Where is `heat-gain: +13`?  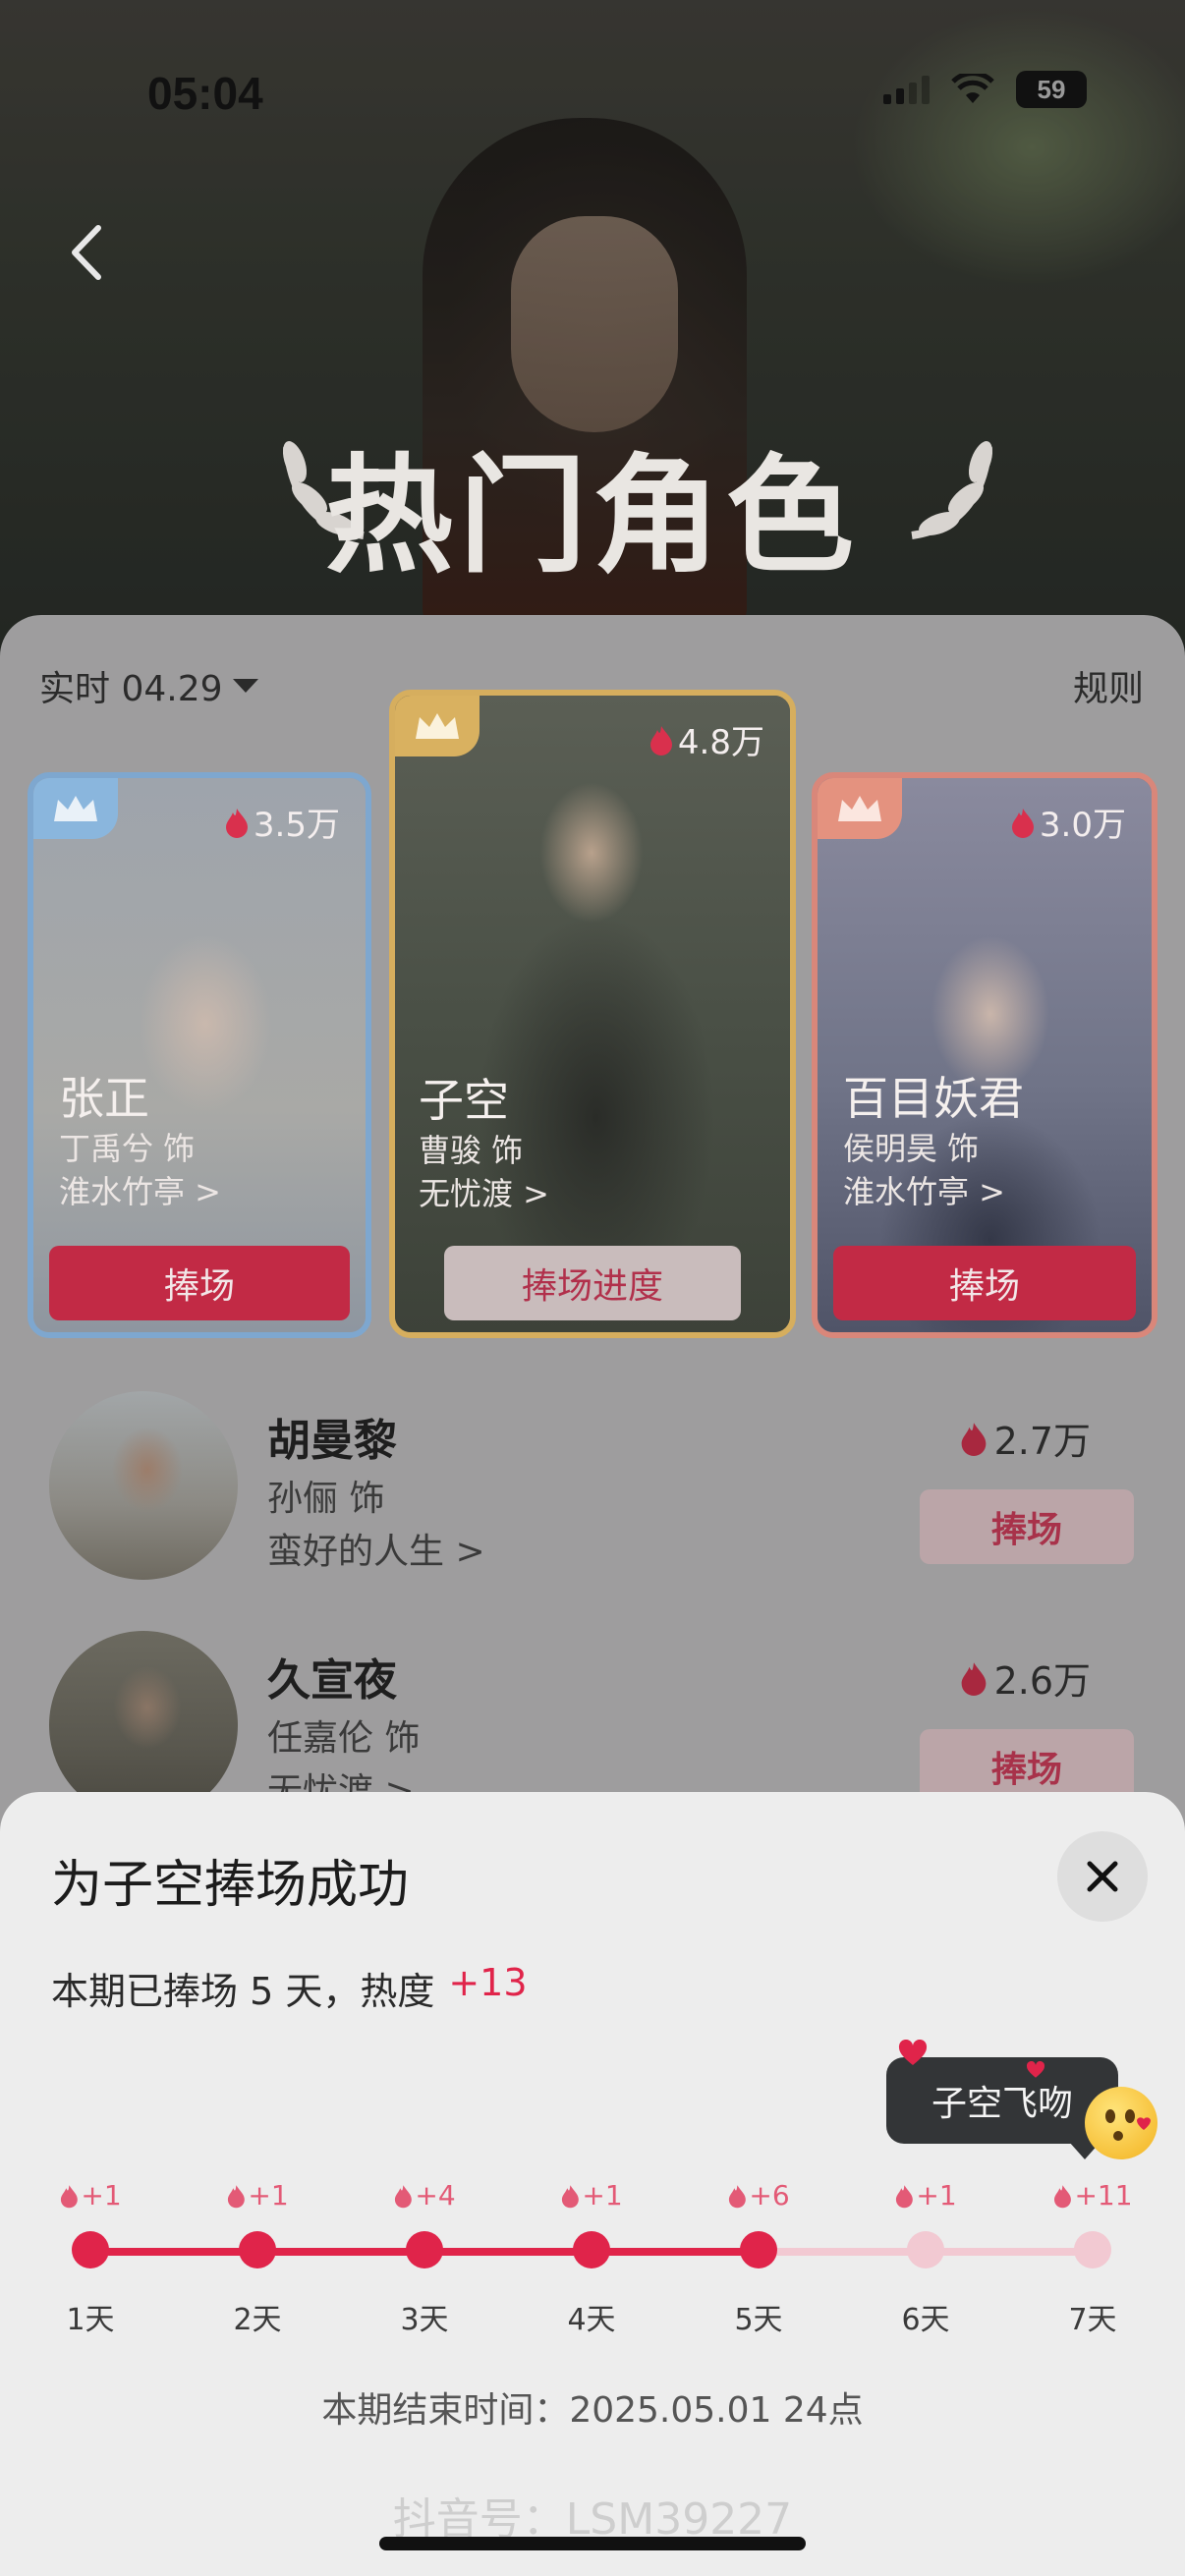 heat-gain: +13 is located at coordinates (488, 1982).